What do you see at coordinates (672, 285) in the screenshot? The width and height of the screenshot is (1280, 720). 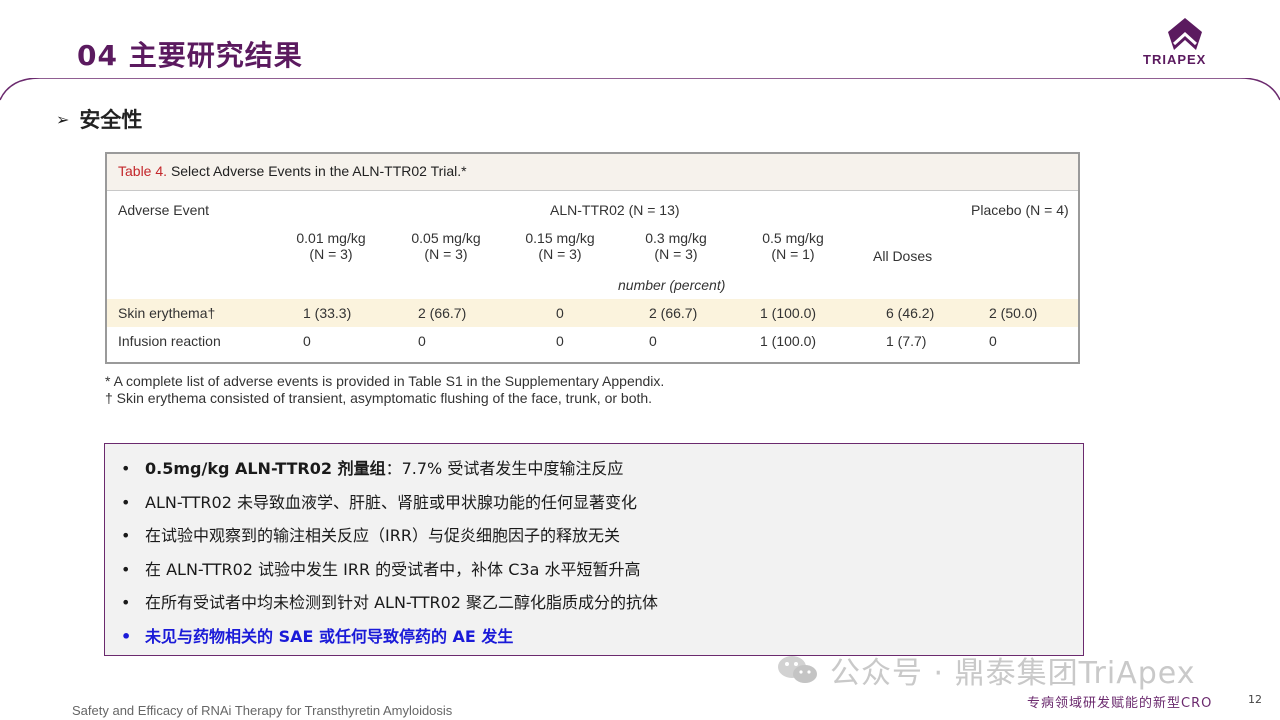 I see `unit-note: number (percent)` at bounding box center [672, 285].